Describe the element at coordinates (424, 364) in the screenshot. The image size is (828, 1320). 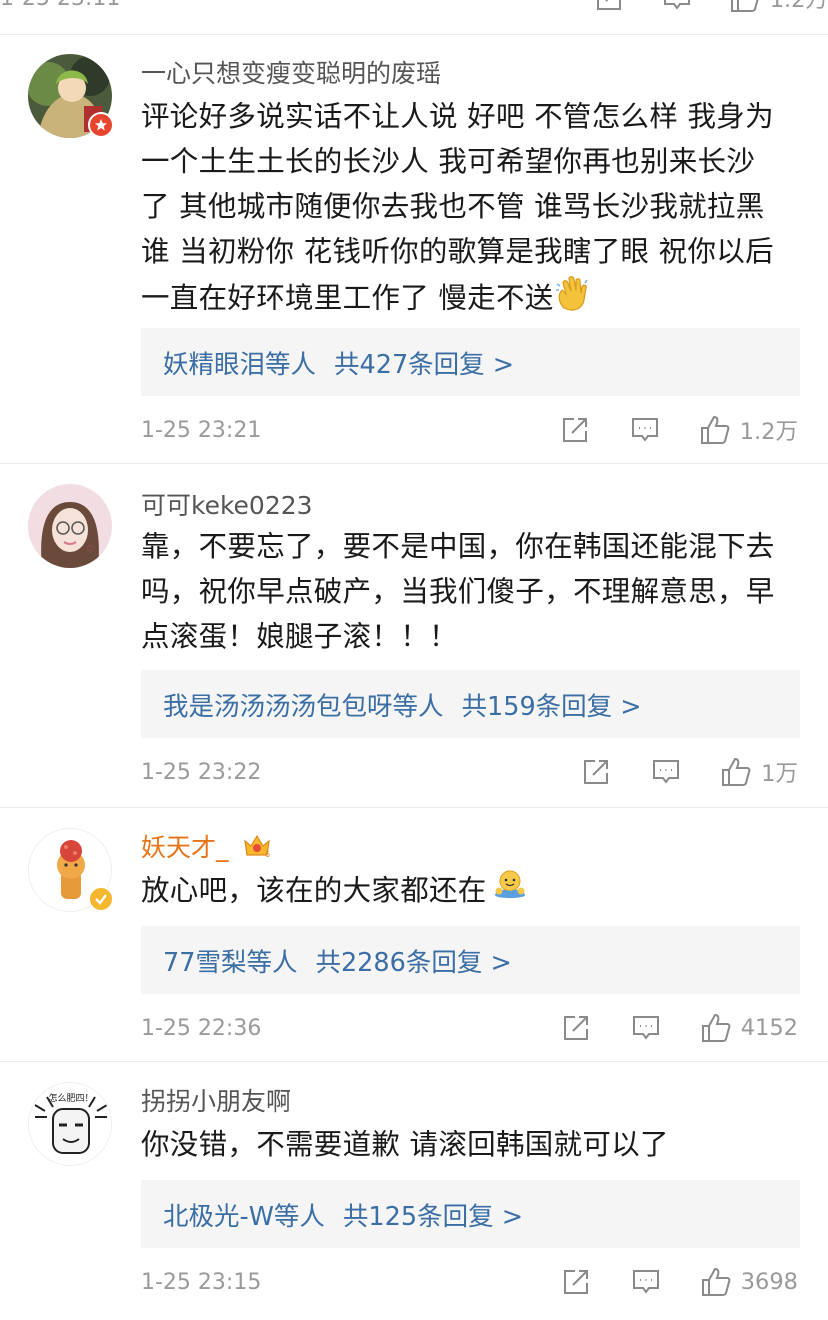
I see `reply-count: 共427条回复 >` at that location.